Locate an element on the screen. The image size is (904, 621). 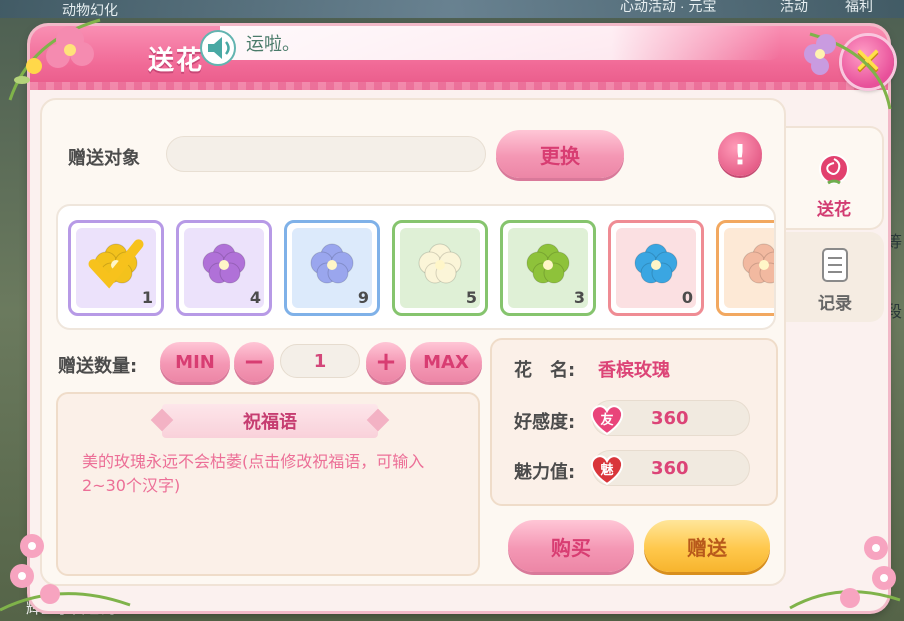
charm-stat: 魅 360 is located at coordinates (670, 468).